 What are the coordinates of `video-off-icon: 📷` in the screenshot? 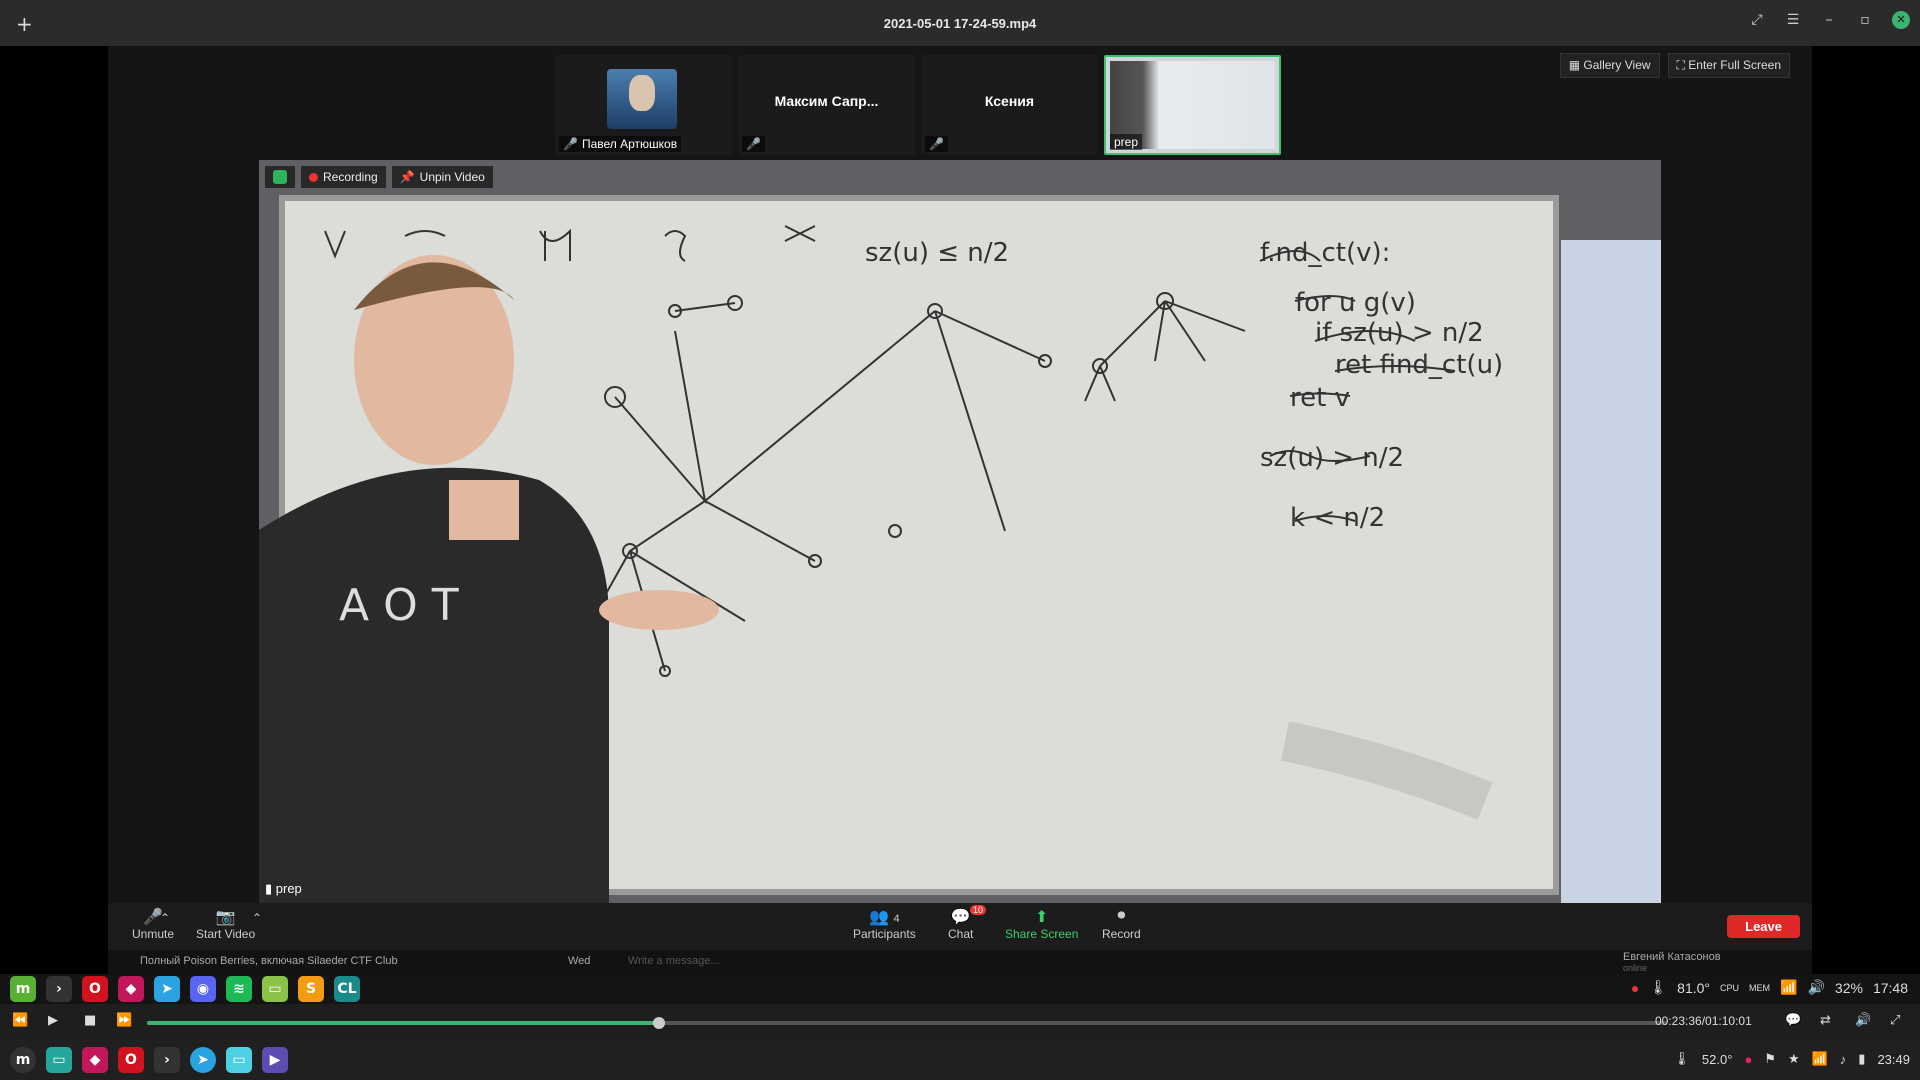 It's located at (225, 917).